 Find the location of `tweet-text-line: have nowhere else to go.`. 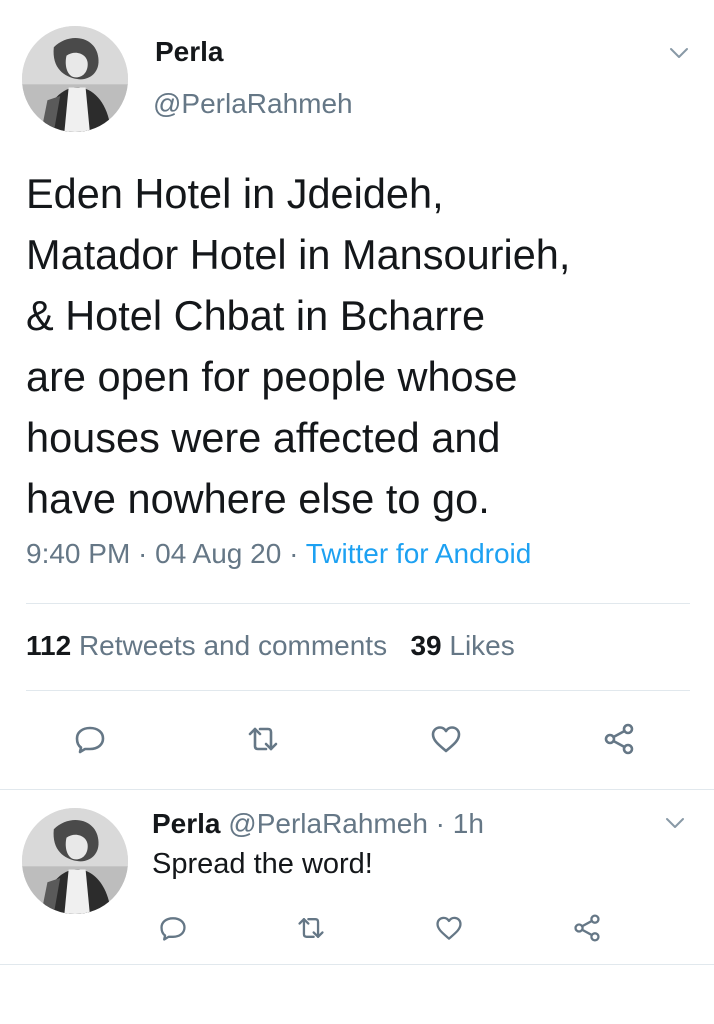

tweet-text-line: have nowhere else to go. is located at coordinates (258, 498).